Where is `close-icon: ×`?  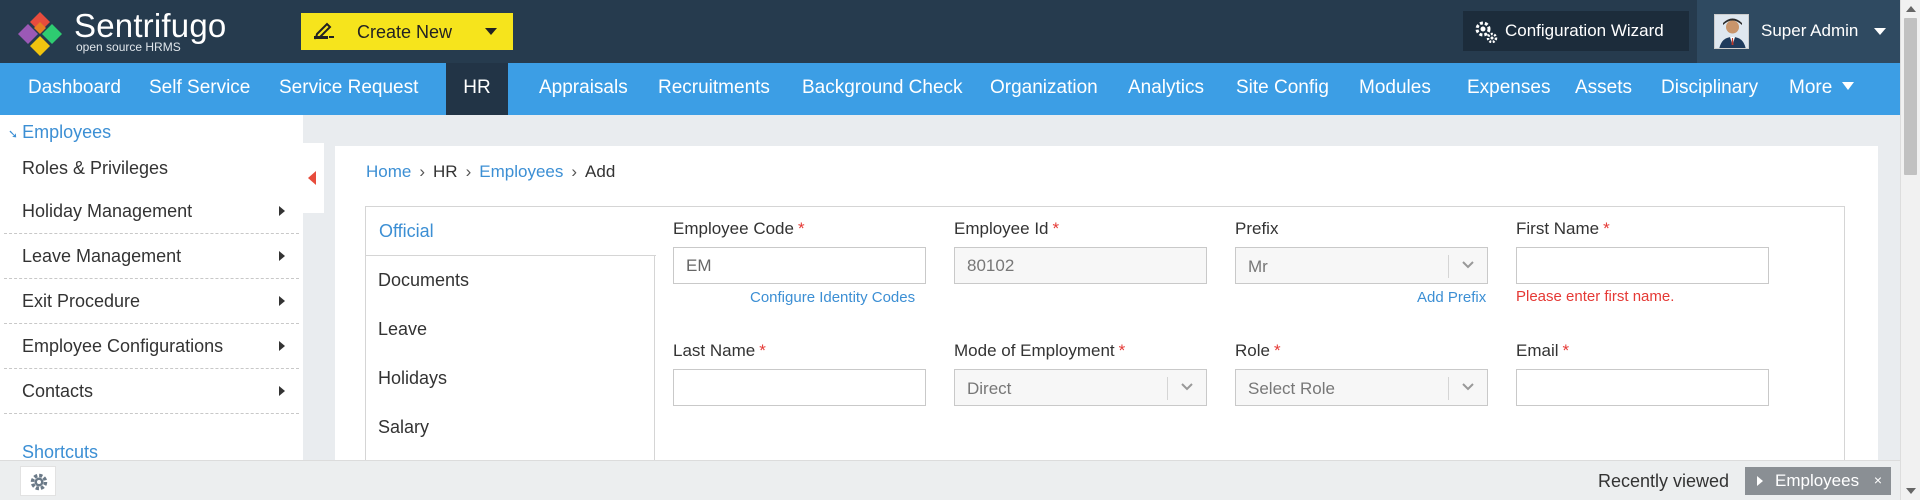
close-icon: × is located at coordinates (1878, 480).